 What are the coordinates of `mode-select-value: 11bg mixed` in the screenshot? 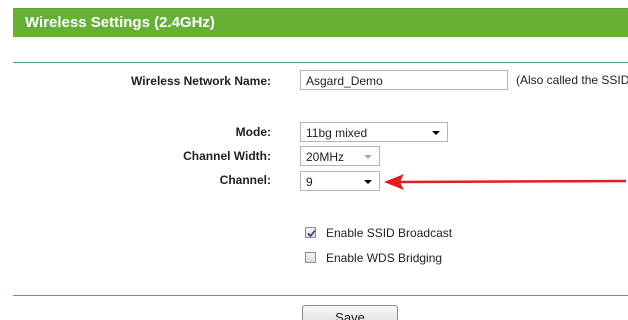 It's located at (337, 133).